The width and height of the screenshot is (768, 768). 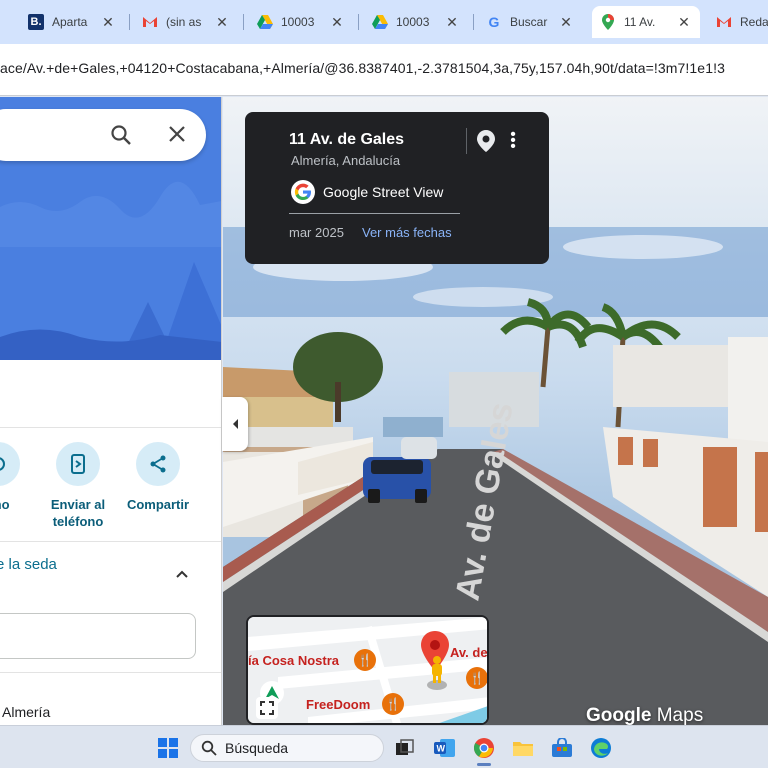 I want to click on text-input-box, so click(x=98, y=636).